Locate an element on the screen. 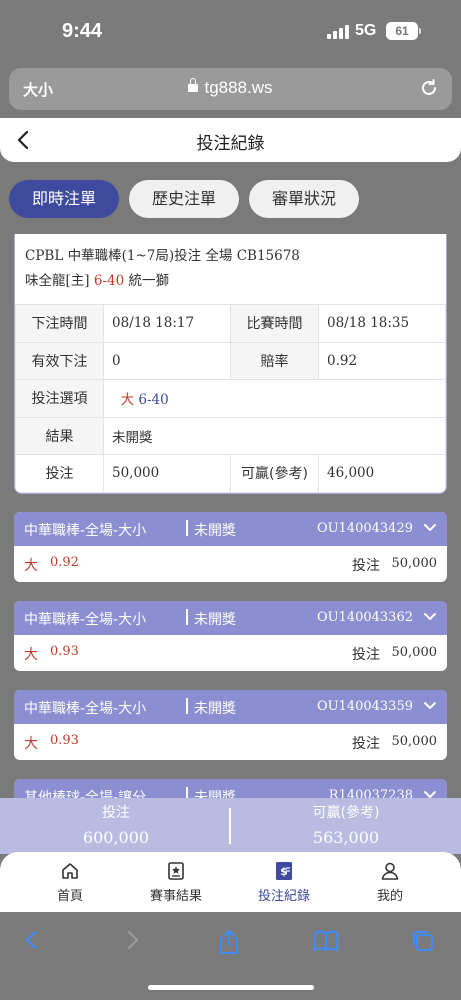  total-stake-label: 投注 is located at coordinates (116, 813).